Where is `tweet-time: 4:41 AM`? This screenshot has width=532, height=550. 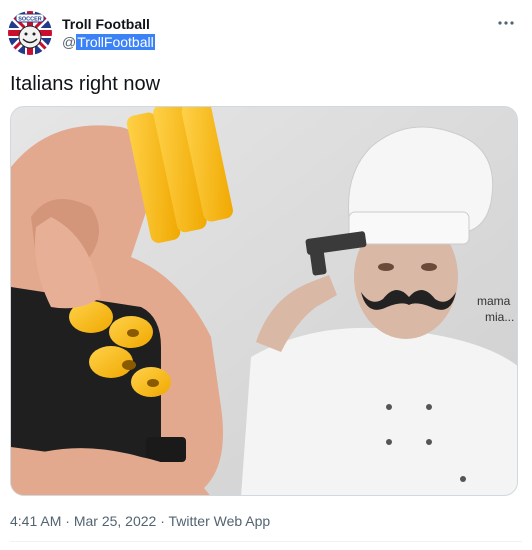
tweet-time: 4:41 AM is located at coordinates (35, 521).